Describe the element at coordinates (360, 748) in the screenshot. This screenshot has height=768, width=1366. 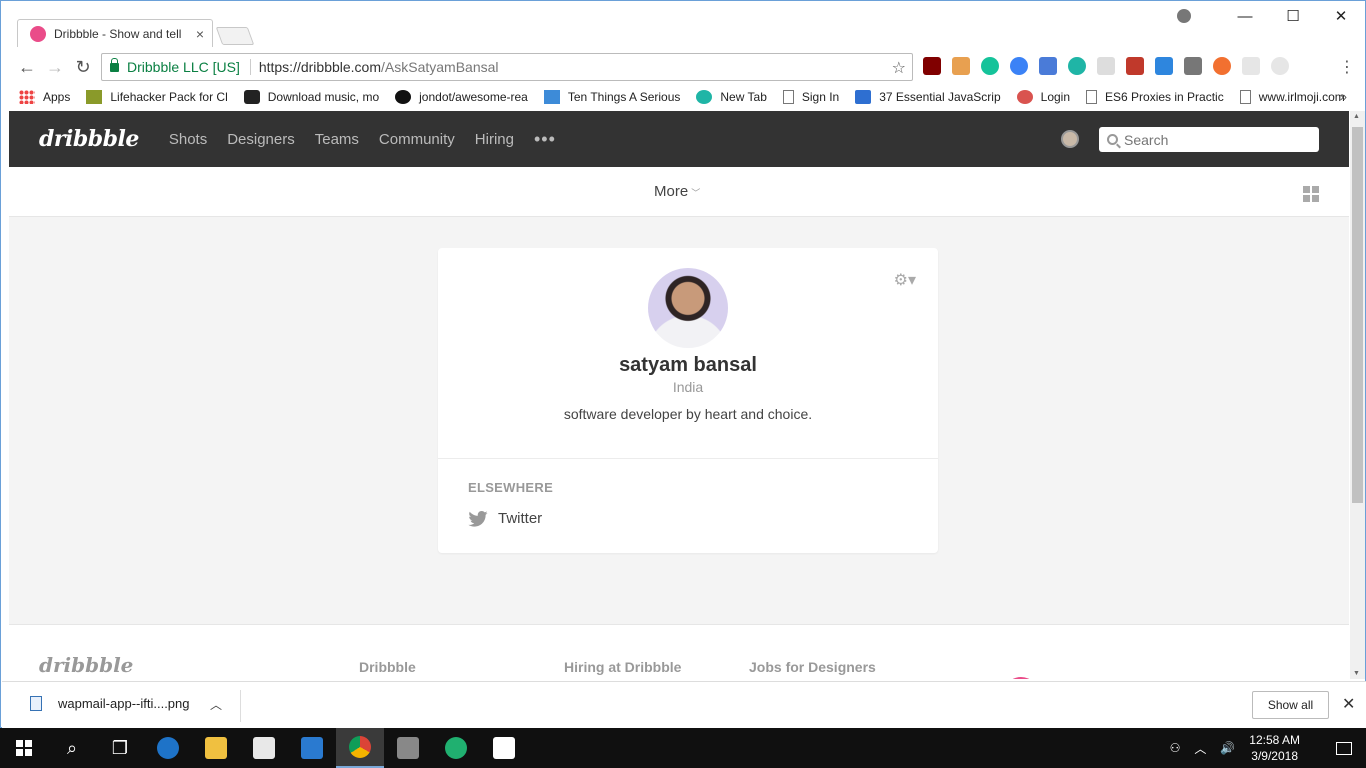
I see `chrome-icon` at that location.